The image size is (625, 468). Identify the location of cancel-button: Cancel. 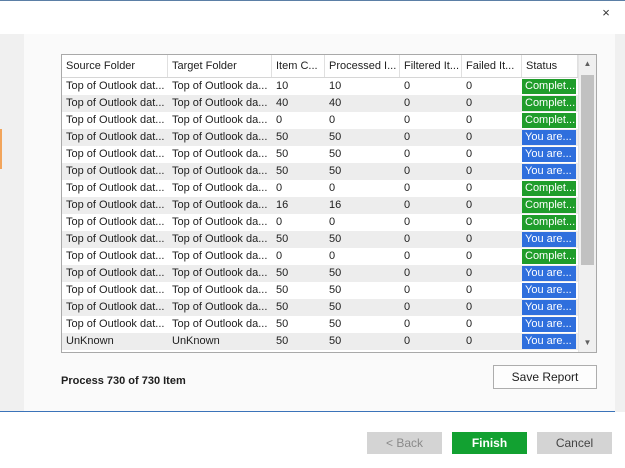
(574, 443).